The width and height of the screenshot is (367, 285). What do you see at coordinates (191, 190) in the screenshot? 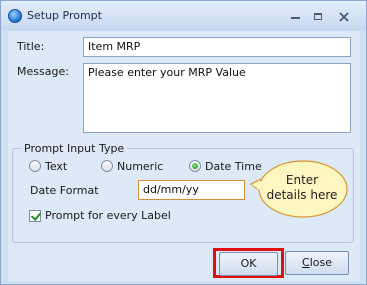
I see `date-format-input: dd/mm/yy` at bounding box center [191, 190].